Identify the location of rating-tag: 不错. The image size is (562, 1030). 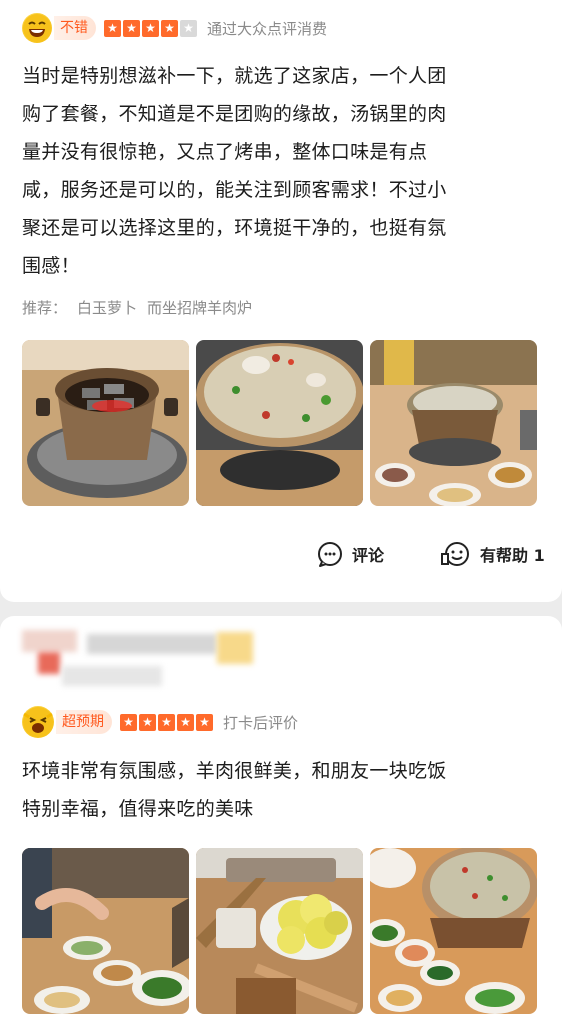
(75, 28).